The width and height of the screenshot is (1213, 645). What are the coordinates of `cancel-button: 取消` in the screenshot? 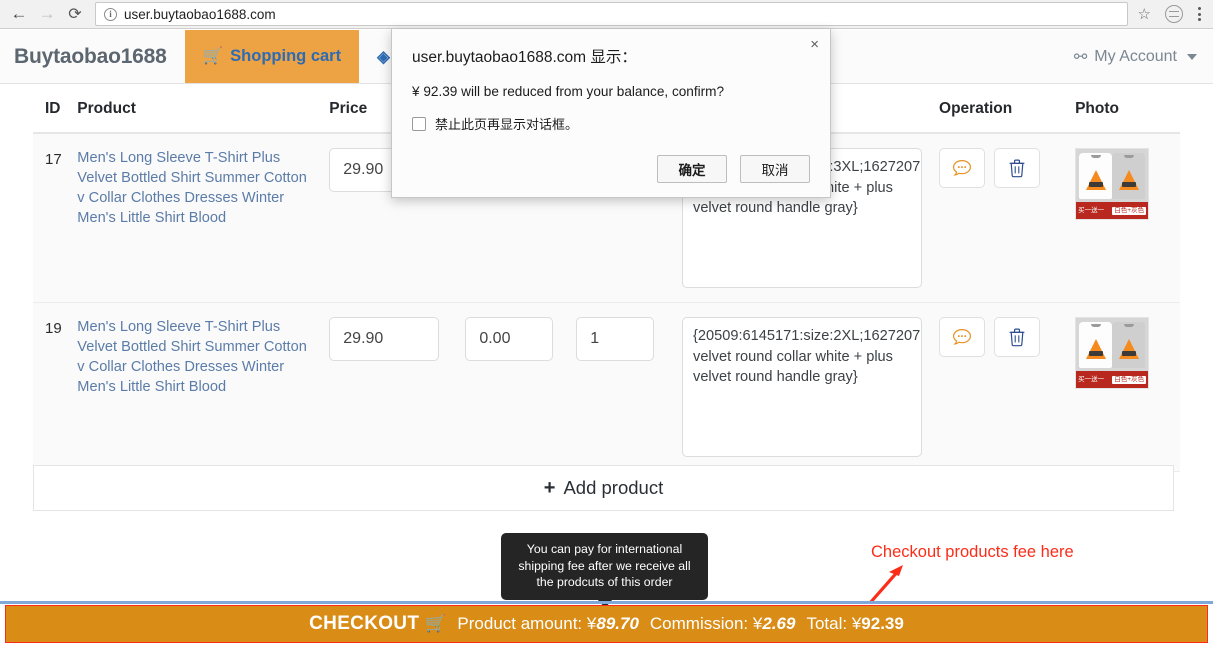 It's located at (775, 169).